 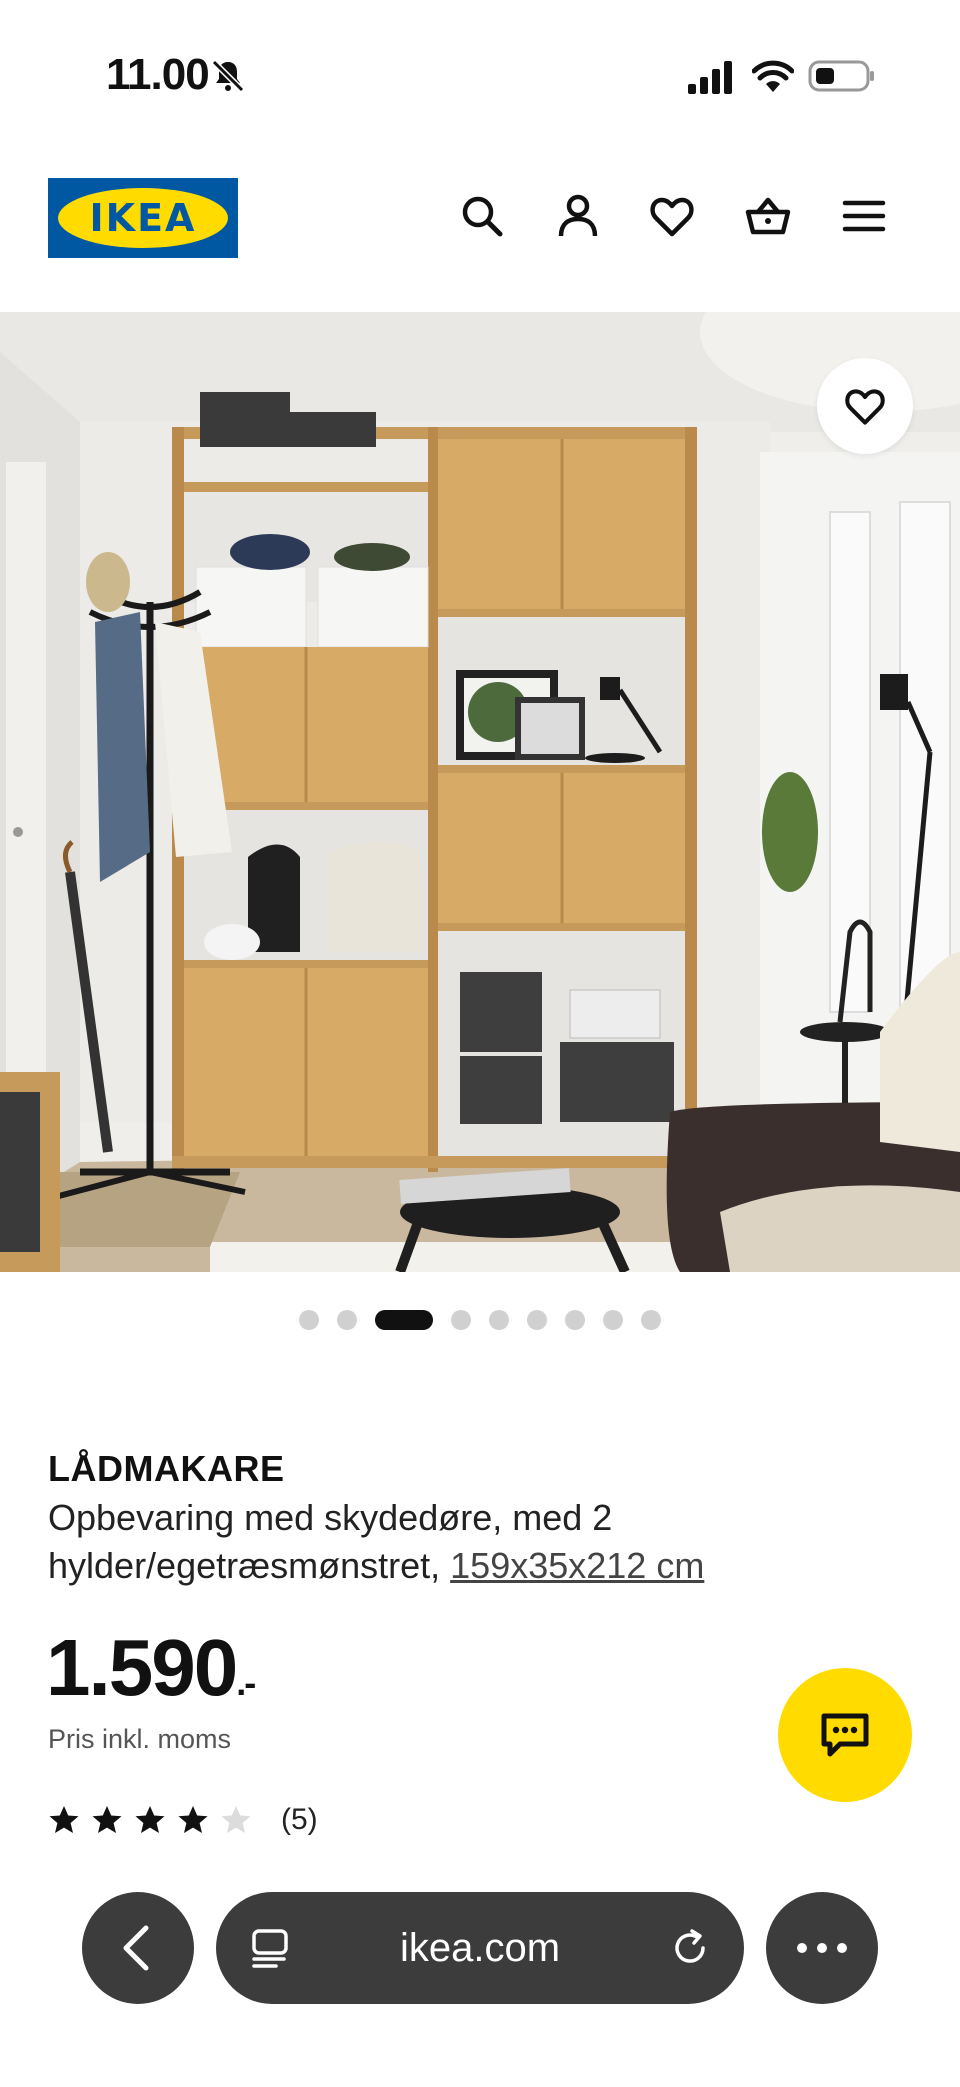 I want to click on chevron-left-icon, so click(x=136, y=1948).